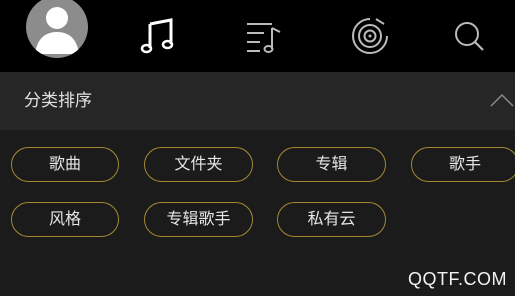  I want to click on category-chip-genre: 风格, so click(65, 219).